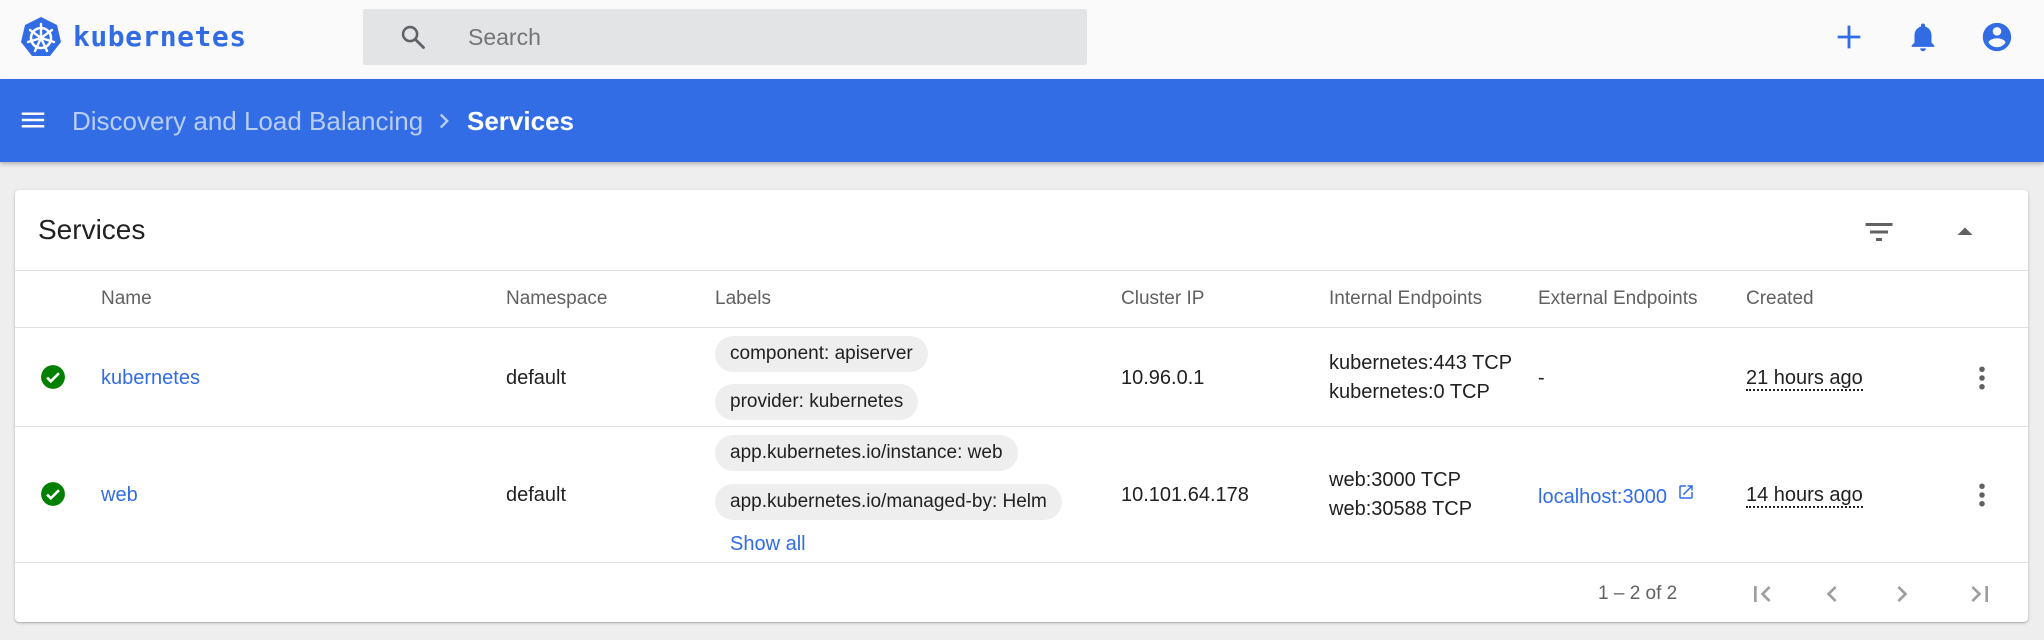 This screenshot has width=2044, height=640. I want to click on pagination-range: 1 – 2 of 2, so click(1638, 593).